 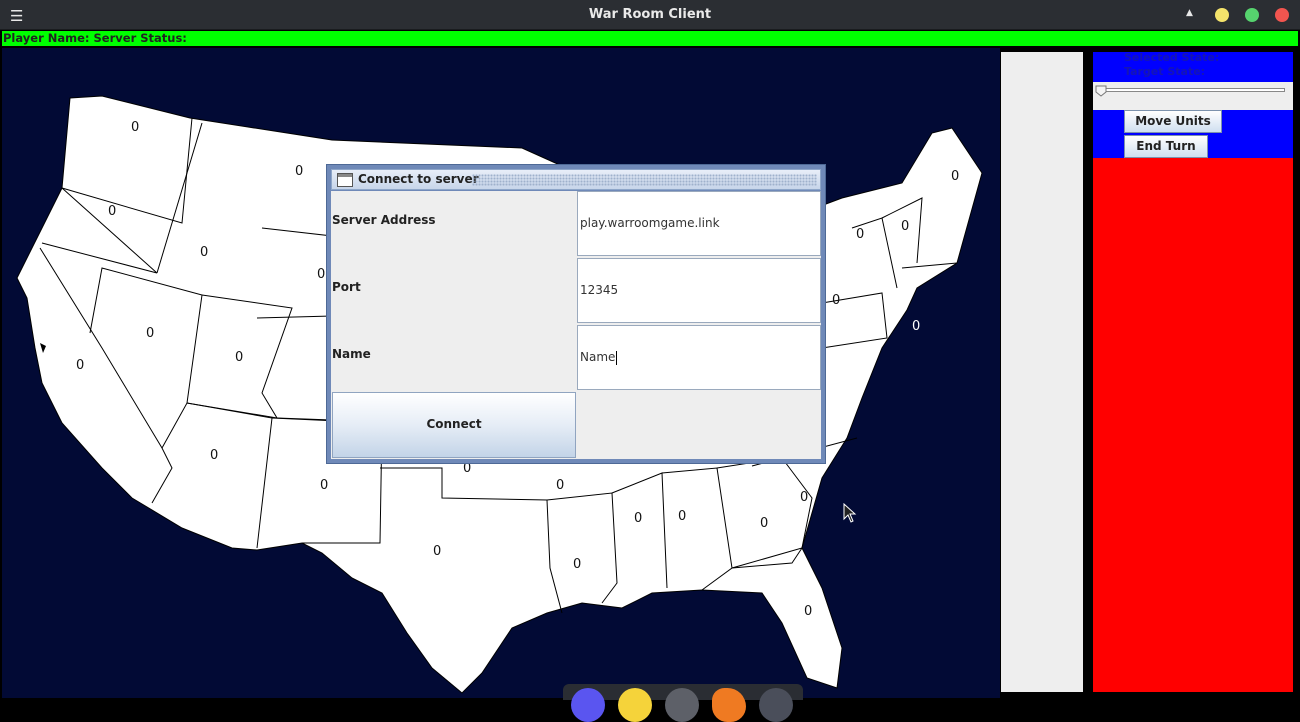 What do you see at coordinates (454, 425) in the screenshot?
I see `connect-button: Connect` at bounding box center [454, 425].